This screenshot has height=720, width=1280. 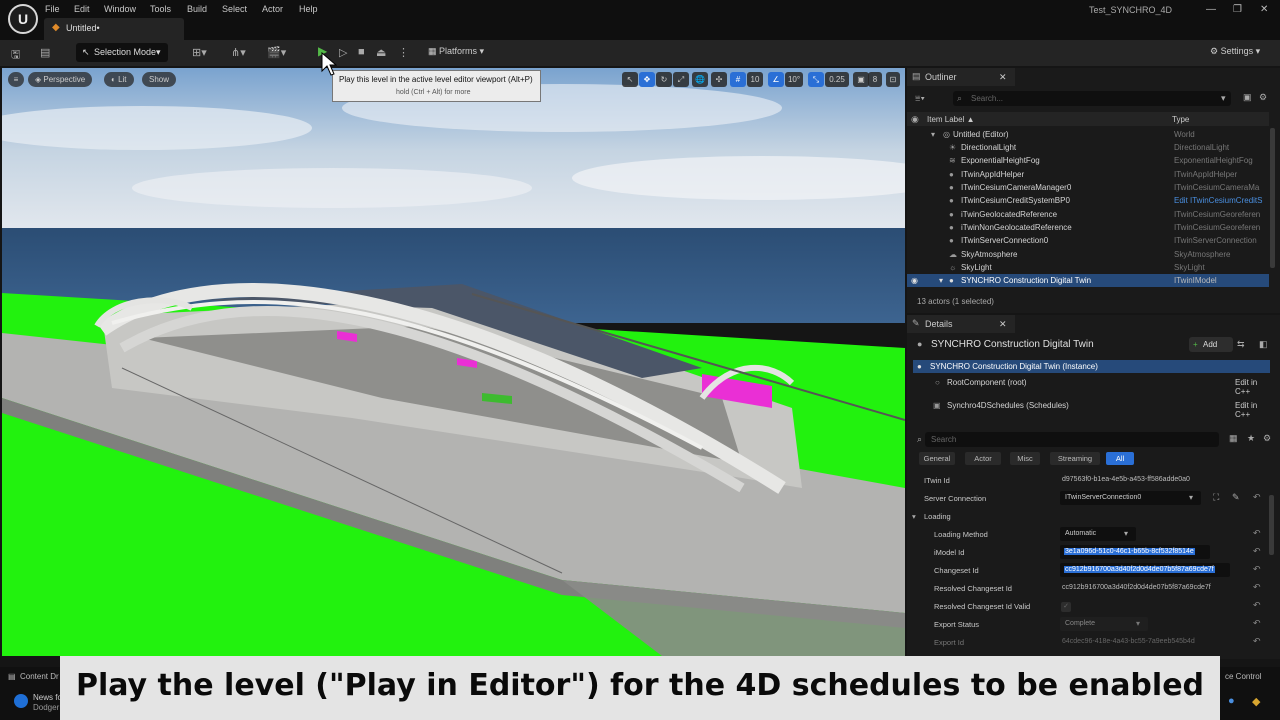 I want to click on rotation-snap-value: 10°, so click(x=794, y=79).